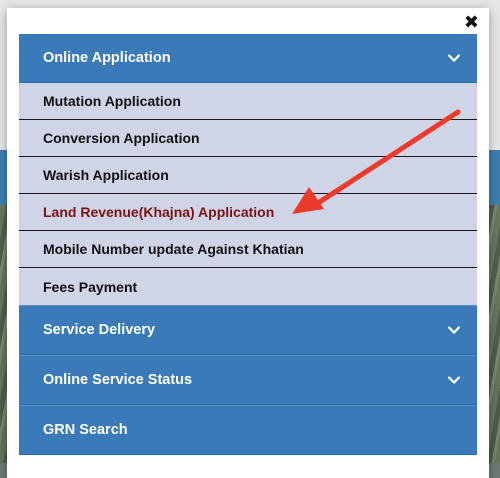 Image resolution: width=500 pixels, height=478 pixels. What do you see at coordinates (248, 249) in the screenshot?
I see `menu-item-mobile-number-update: Mobile Number update Against Khatian` at bounding box center [248, 249].